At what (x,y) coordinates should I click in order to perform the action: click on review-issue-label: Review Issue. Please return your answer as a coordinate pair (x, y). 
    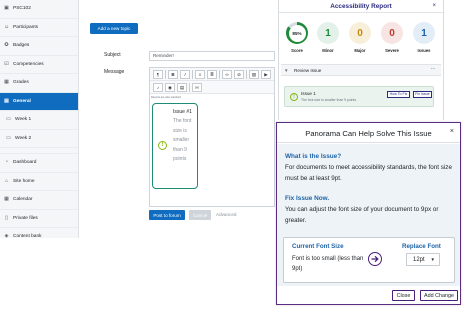
    Looking at the image, I should click on (308, 70).